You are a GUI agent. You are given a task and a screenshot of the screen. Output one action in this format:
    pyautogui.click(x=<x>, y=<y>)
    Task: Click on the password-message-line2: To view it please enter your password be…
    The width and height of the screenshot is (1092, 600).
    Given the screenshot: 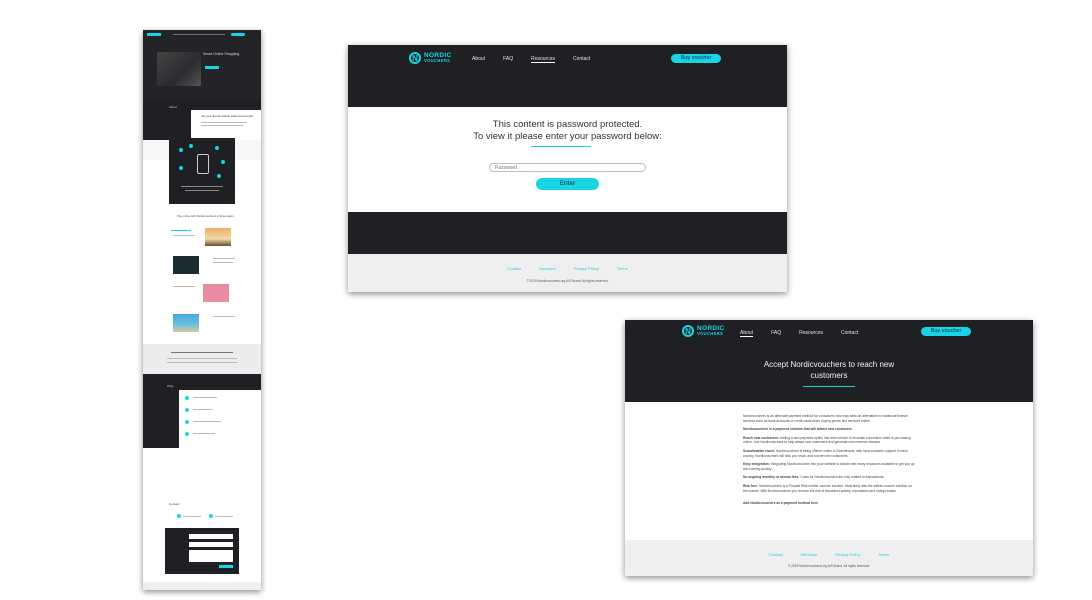 What is the action you would take?
    pyautogui.click(x=567, y=136)
    